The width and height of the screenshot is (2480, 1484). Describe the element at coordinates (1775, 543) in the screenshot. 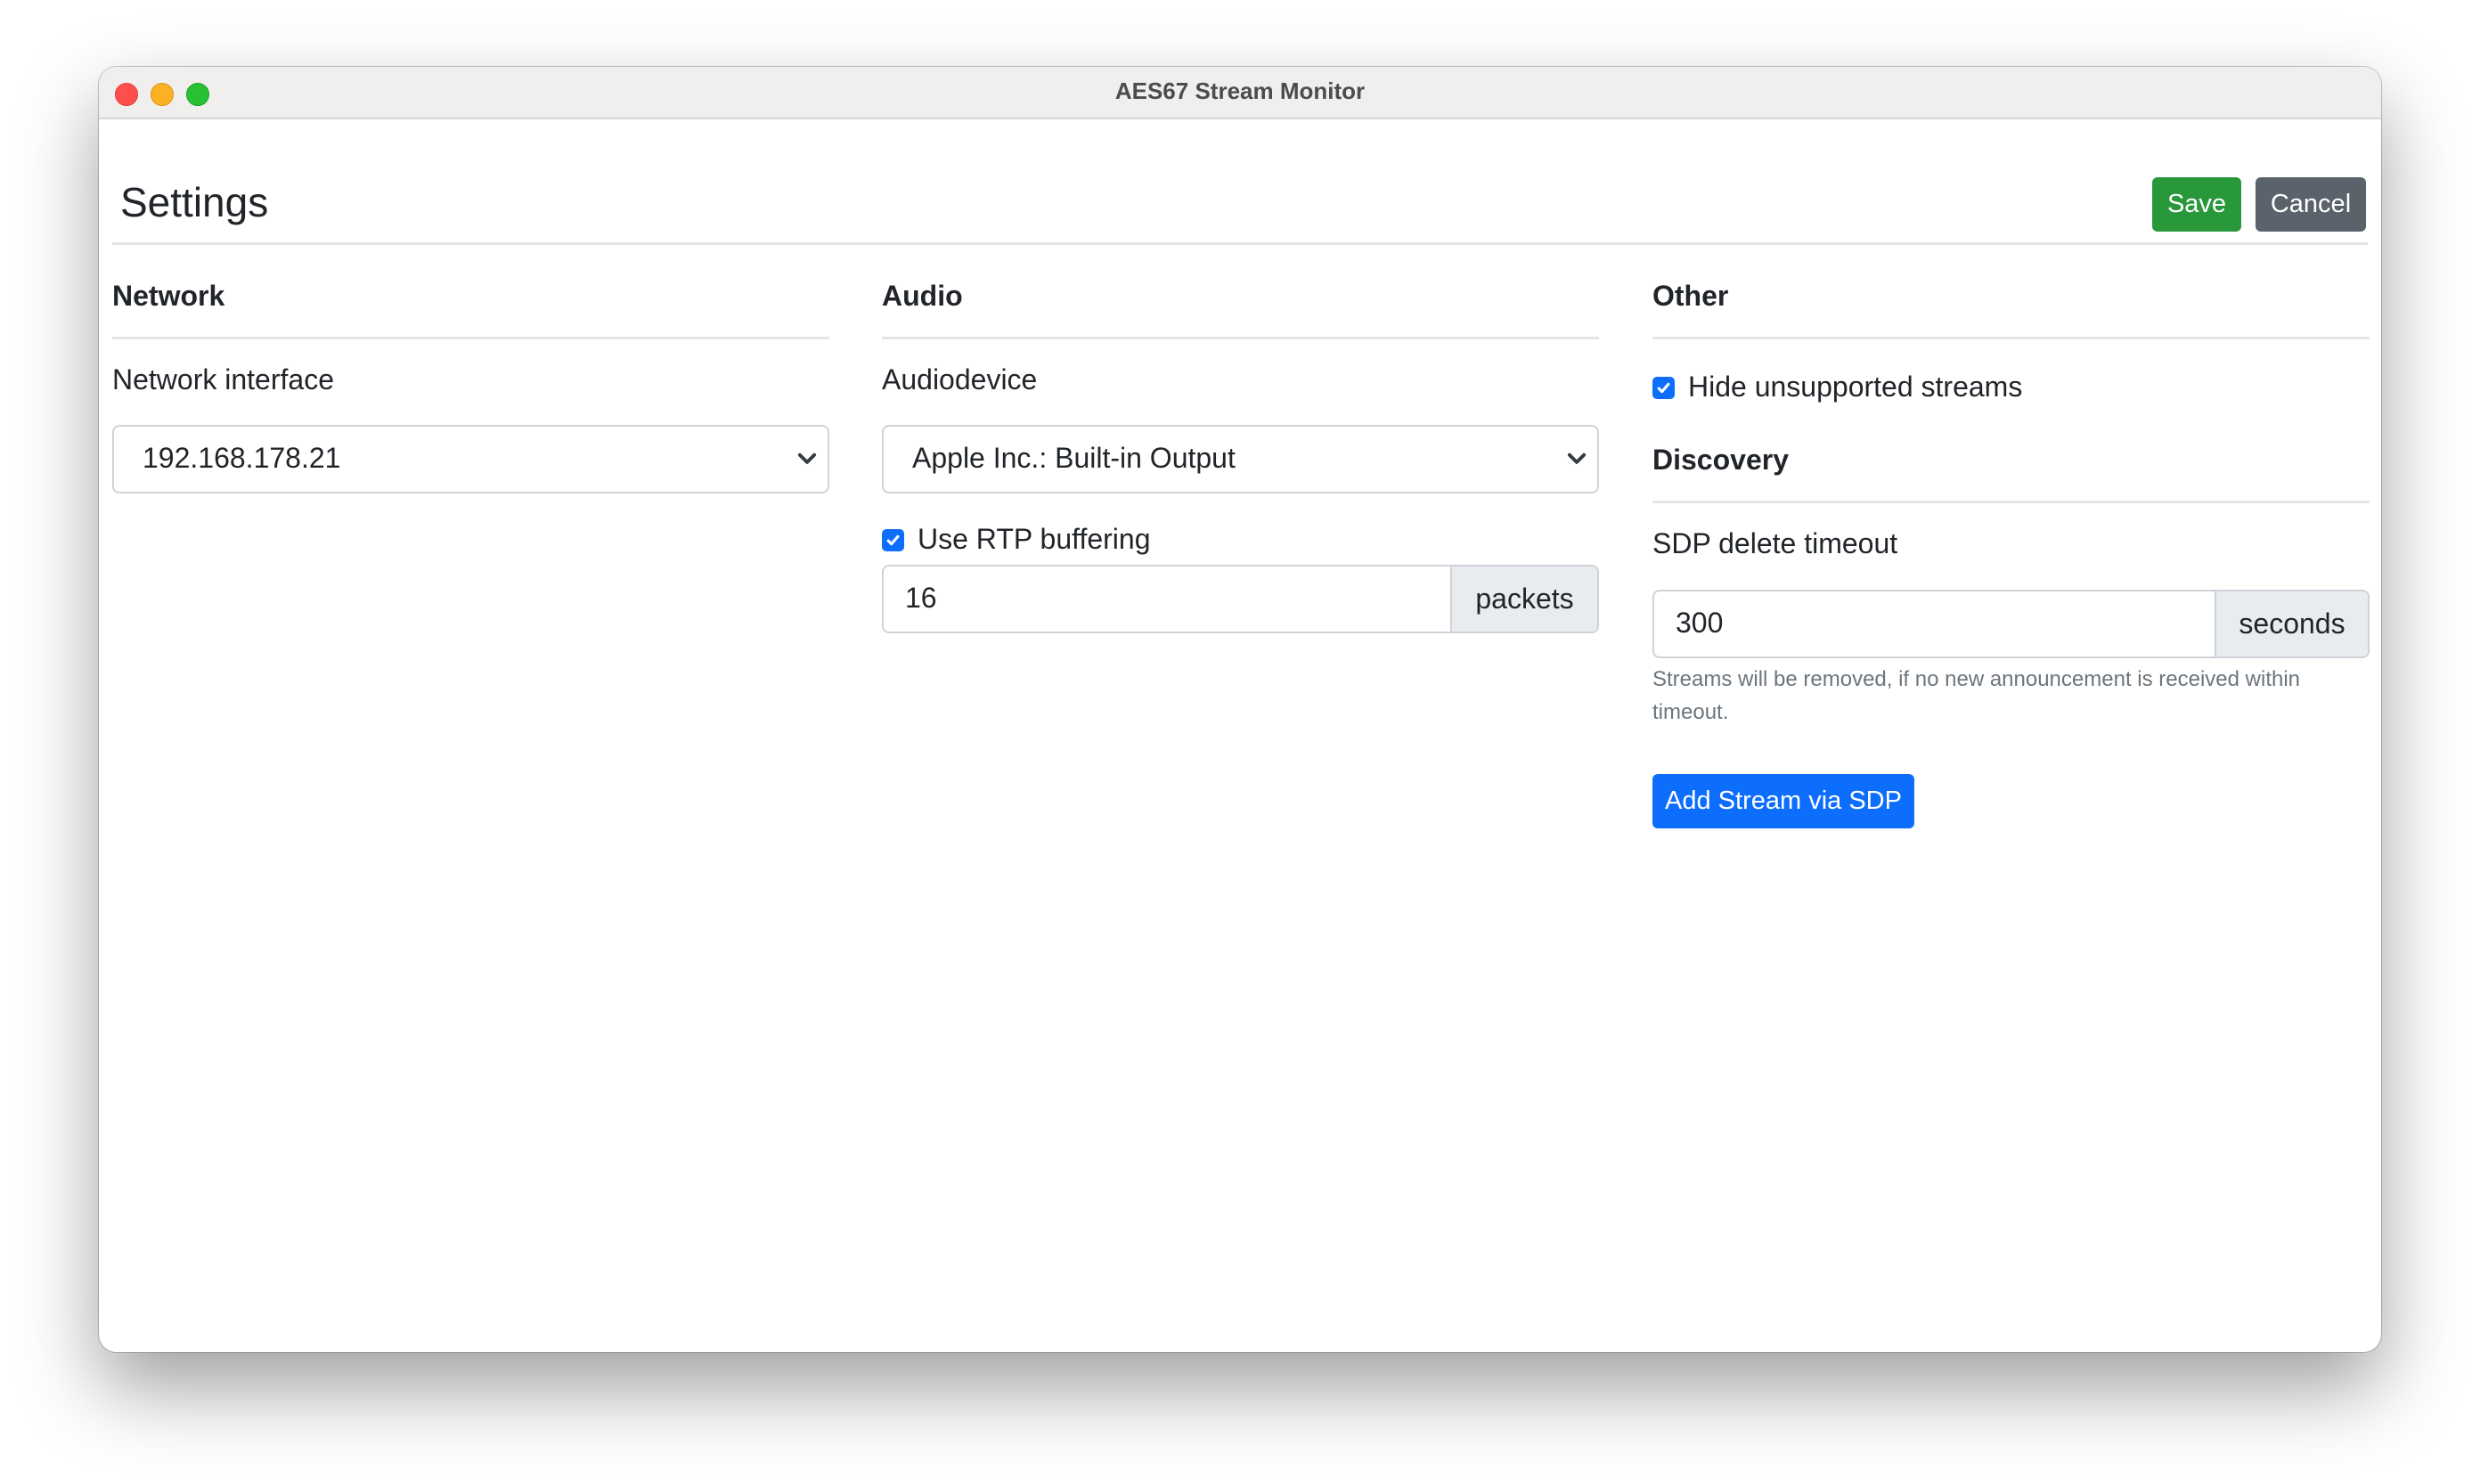

I see `sdp-timeout-label: SDP delete timeout` at that location.